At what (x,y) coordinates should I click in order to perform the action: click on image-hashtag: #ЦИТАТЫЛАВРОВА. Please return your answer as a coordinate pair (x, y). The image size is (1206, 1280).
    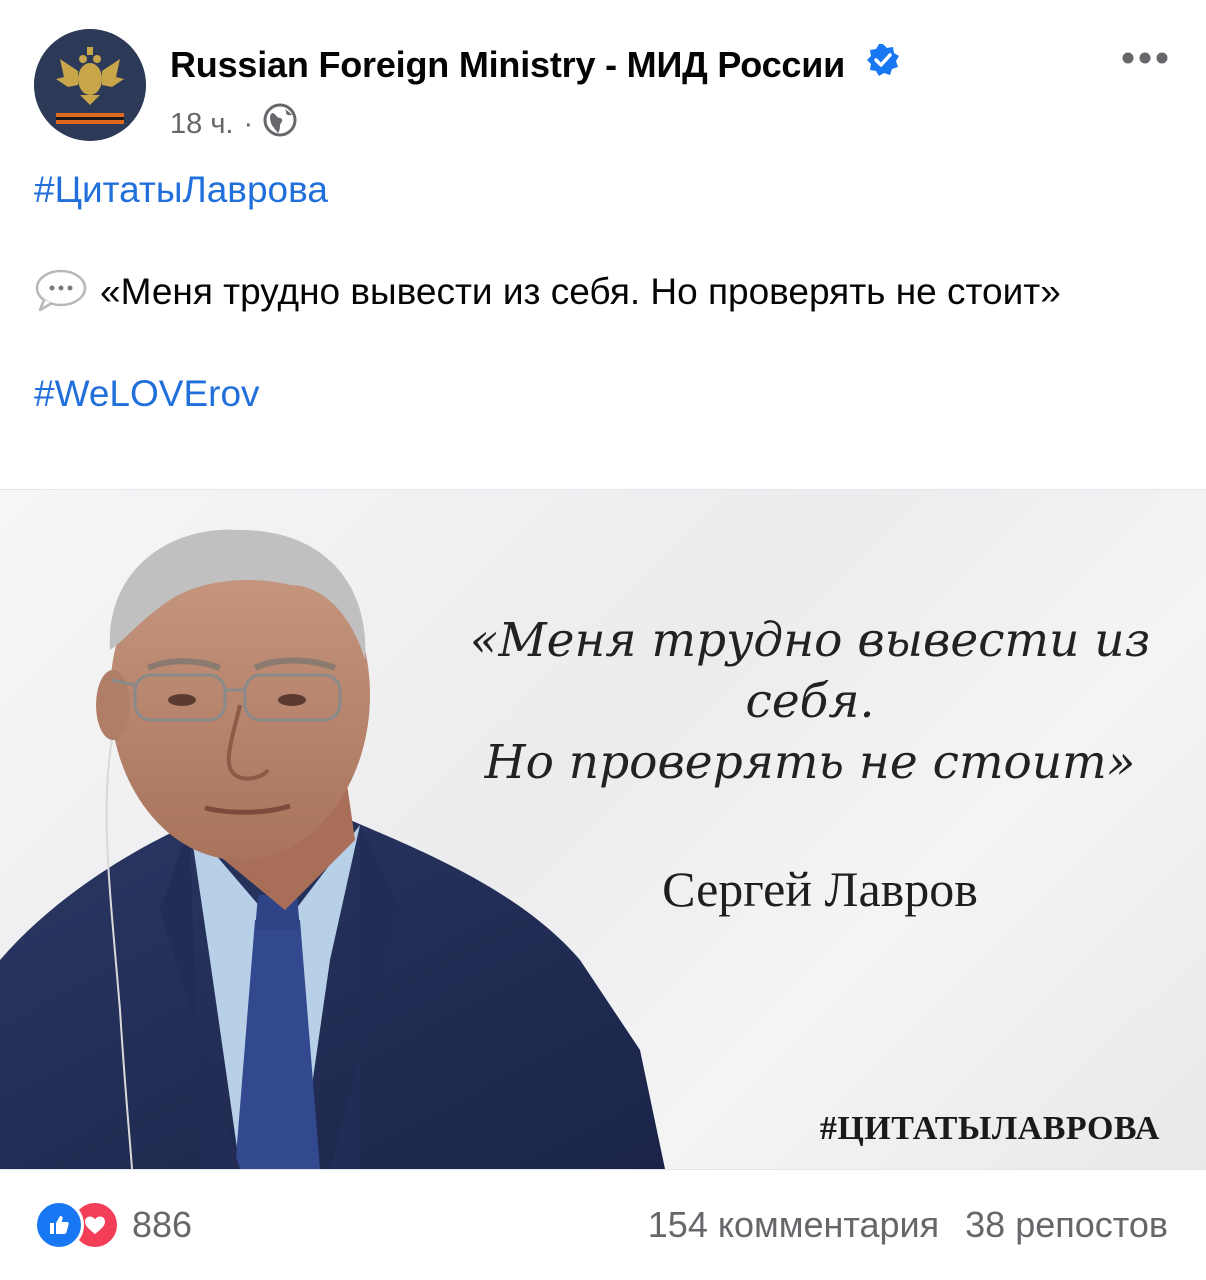
    Looking at the image, I should click on (989, 1128).